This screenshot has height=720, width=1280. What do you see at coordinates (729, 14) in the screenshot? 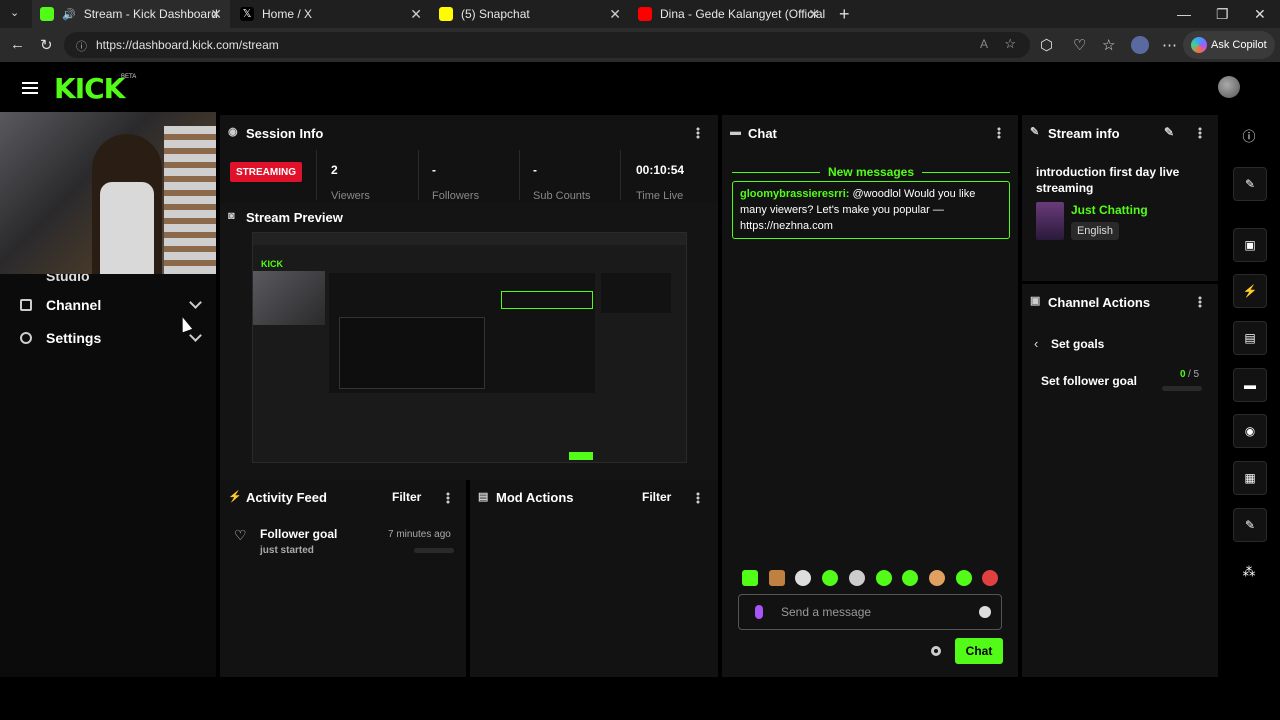
I see `tab-youtube: Dina - Gede Kalangyet (Official Vi ✕` at bounding box center [729, 14].